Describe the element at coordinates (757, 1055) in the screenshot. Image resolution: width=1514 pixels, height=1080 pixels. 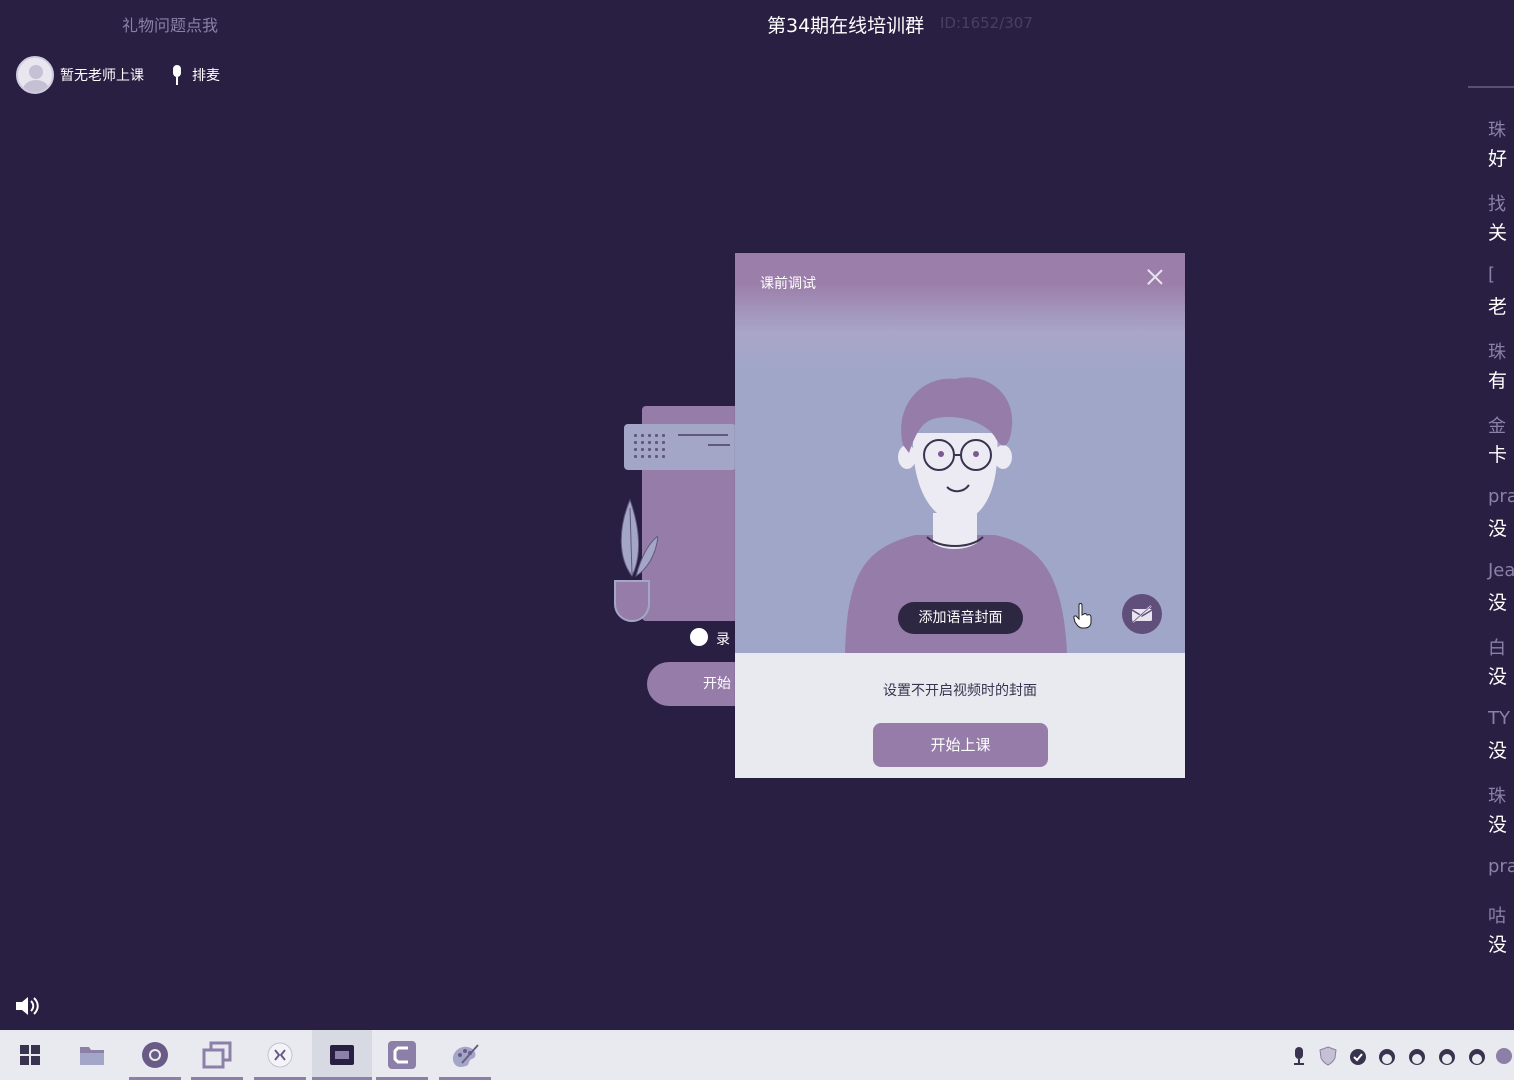
I see `taskbar` at that location.